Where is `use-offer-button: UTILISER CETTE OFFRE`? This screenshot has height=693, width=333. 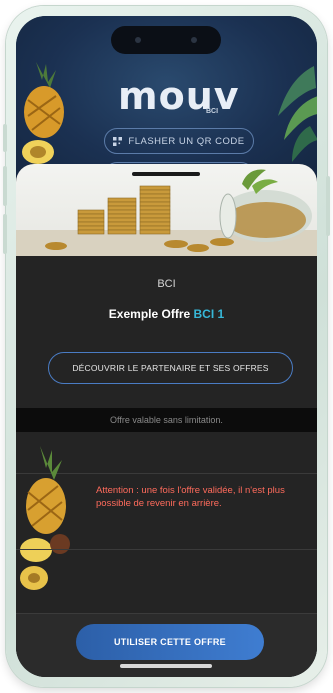 use-offer-button: UTILISER CETTE OFFRE is located at coordinates (170, 642).